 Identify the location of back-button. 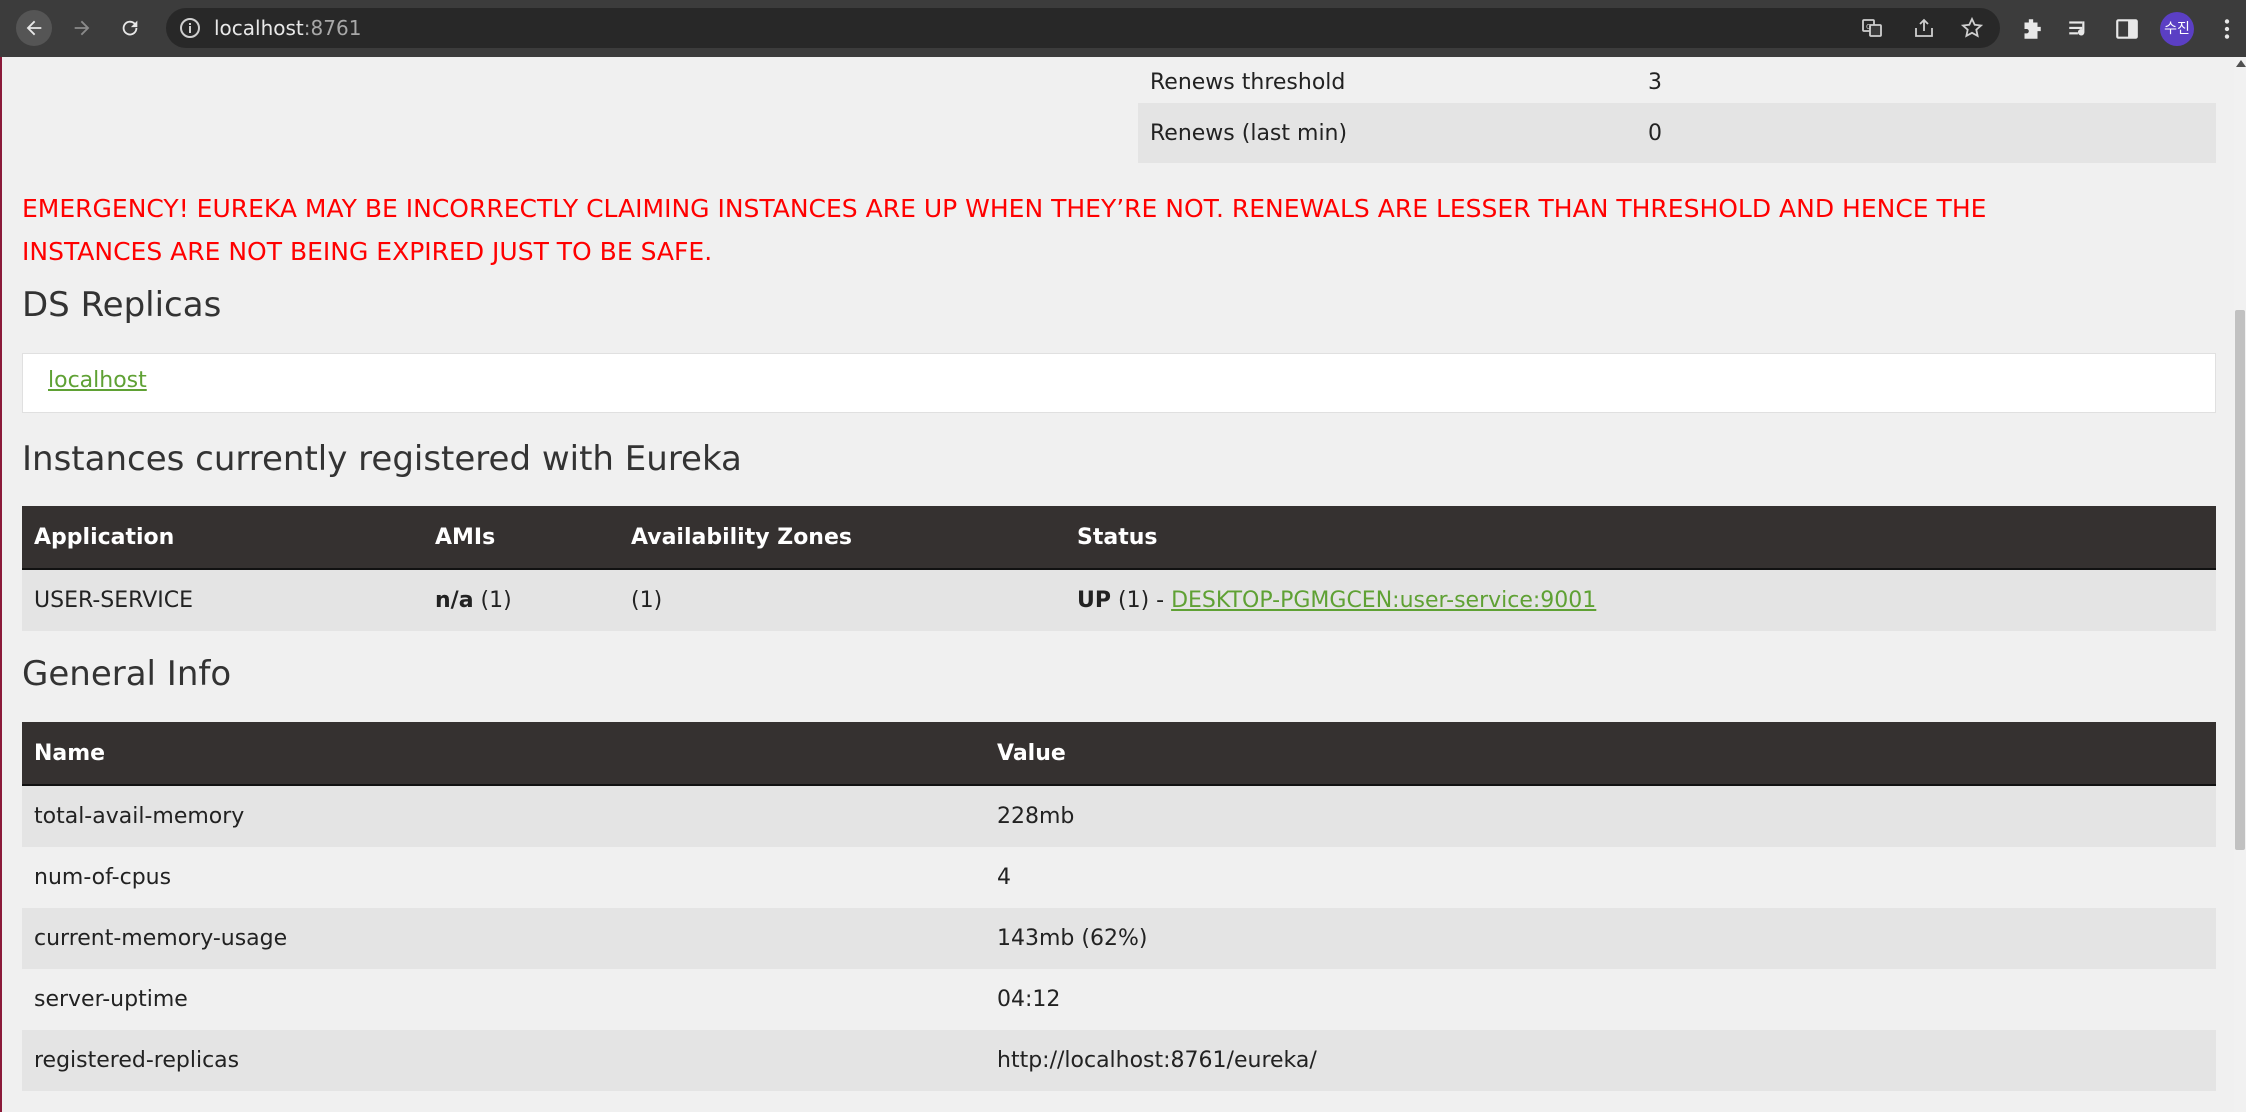
(34, 28).